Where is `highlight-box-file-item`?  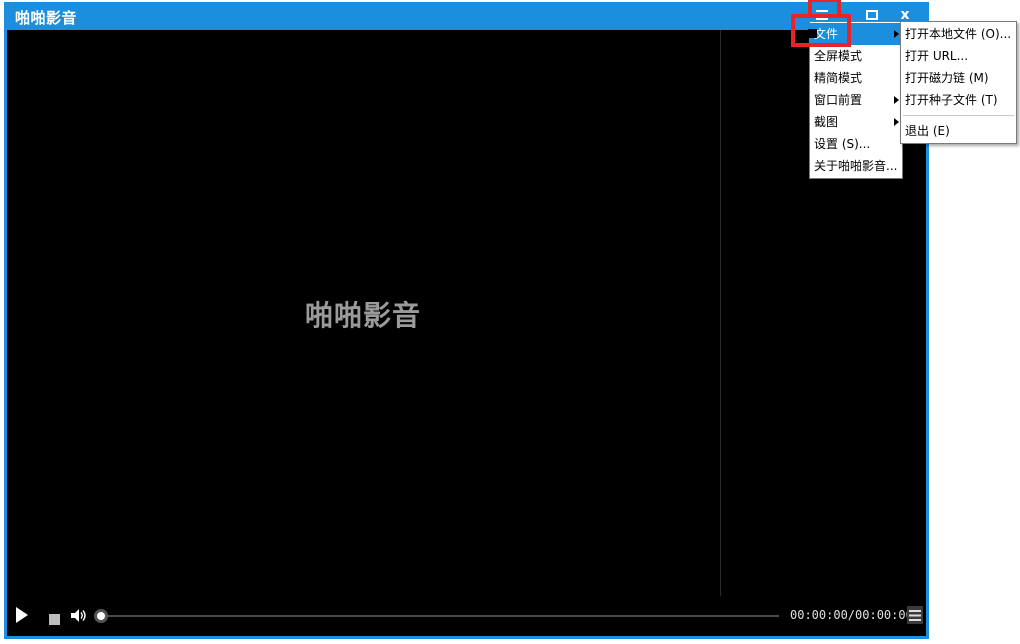
highlight-box-file-item is located at coordinates (821, 30).